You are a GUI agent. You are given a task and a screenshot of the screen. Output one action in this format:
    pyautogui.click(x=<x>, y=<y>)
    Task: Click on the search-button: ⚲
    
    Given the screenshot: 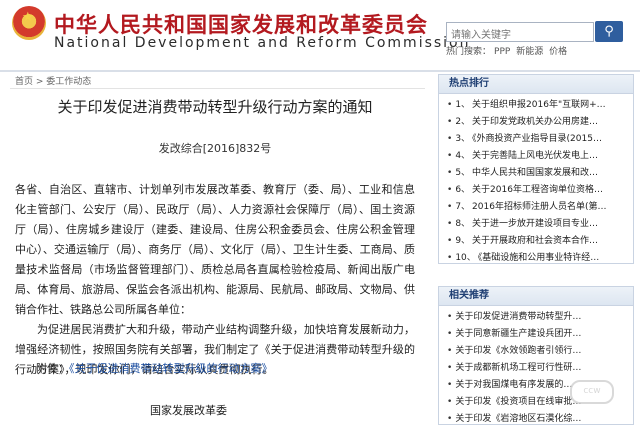 What is the action you would take?
    pyautogui.click(x=609, y=31)
    